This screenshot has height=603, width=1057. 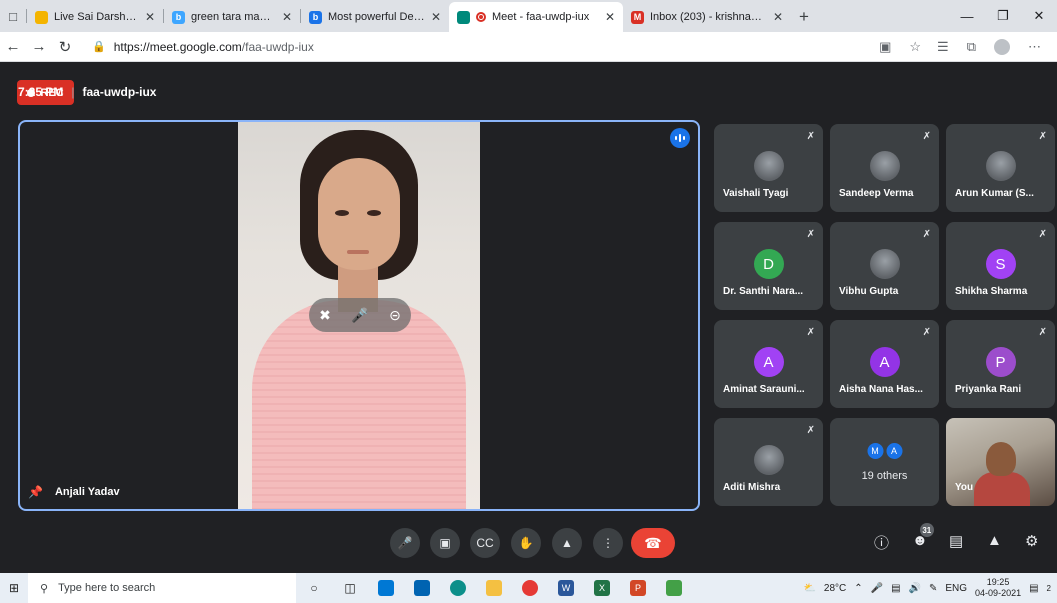 What do you see at coordinates (1000, 364) in the screenshot?
I see `participant-tile: ✗ P Priyanka Rani` at bounding box center [1000, 364].